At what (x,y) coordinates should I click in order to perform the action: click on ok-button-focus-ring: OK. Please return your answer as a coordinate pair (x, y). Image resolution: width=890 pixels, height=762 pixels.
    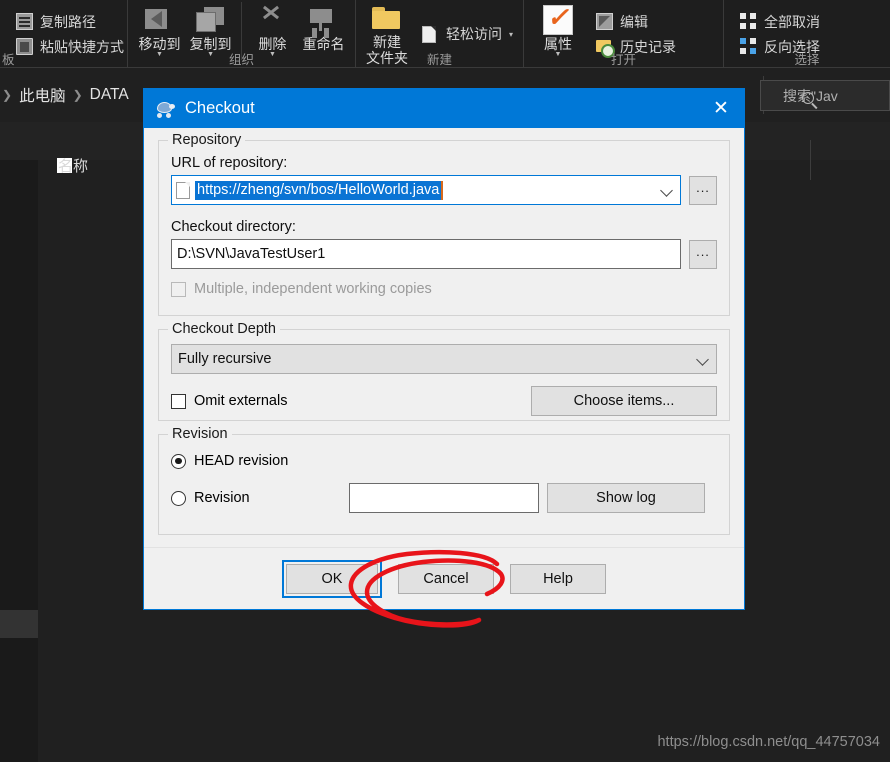
    Looking at the image, I should click on (332, 578).